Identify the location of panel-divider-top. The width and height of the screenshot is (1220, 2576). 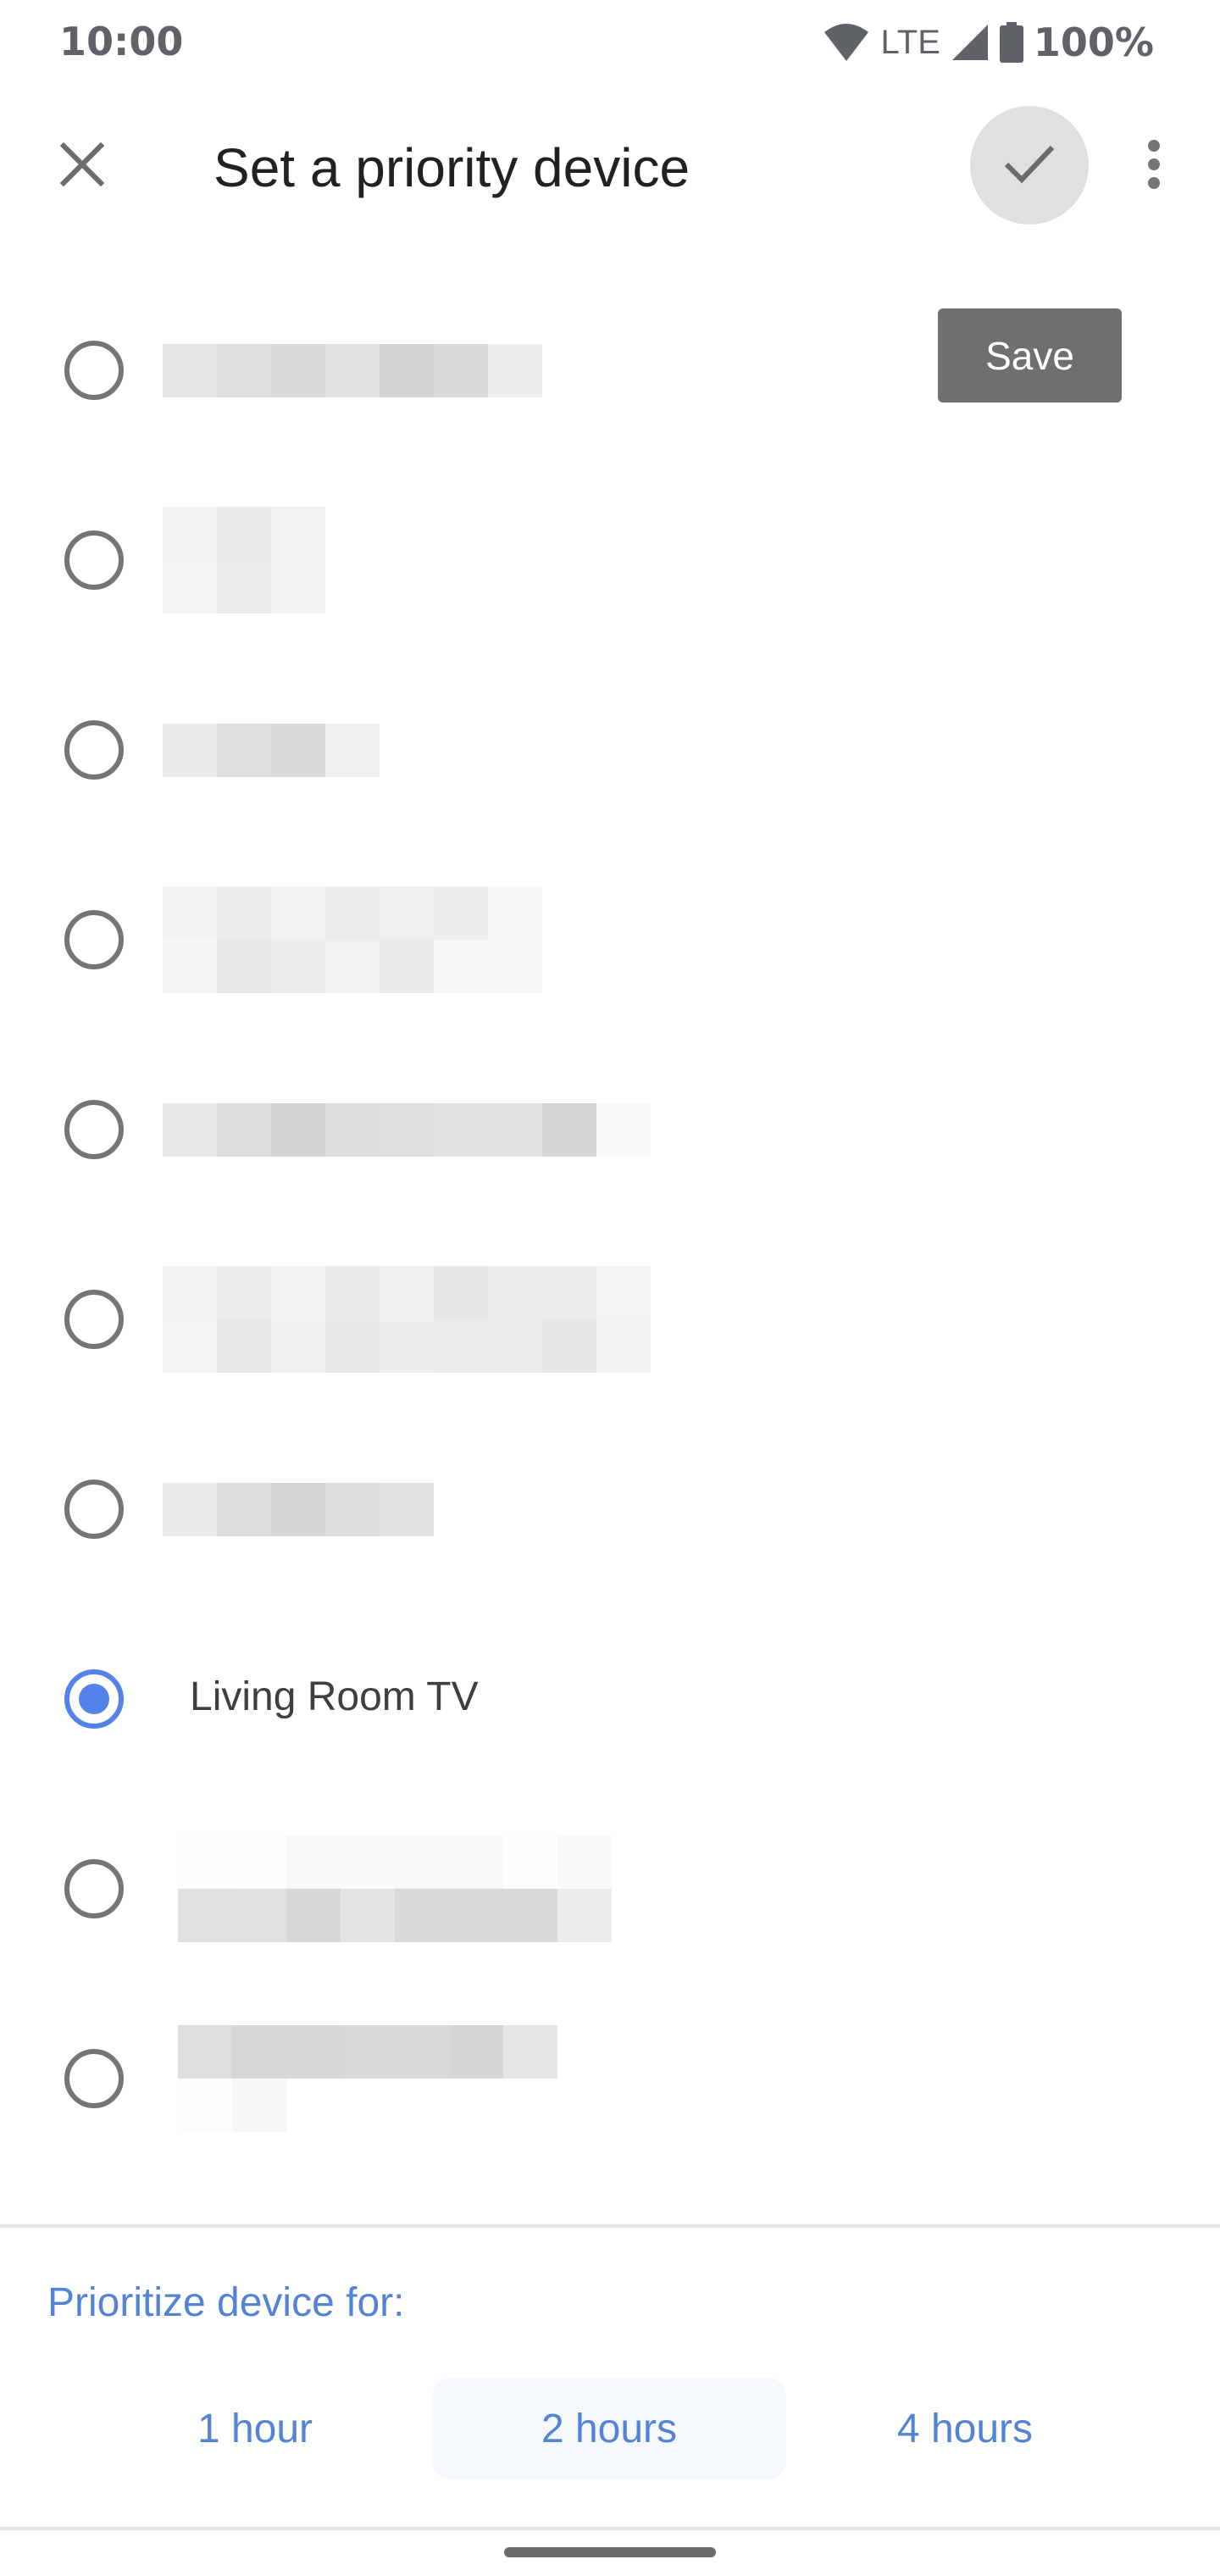
(610, 2226).